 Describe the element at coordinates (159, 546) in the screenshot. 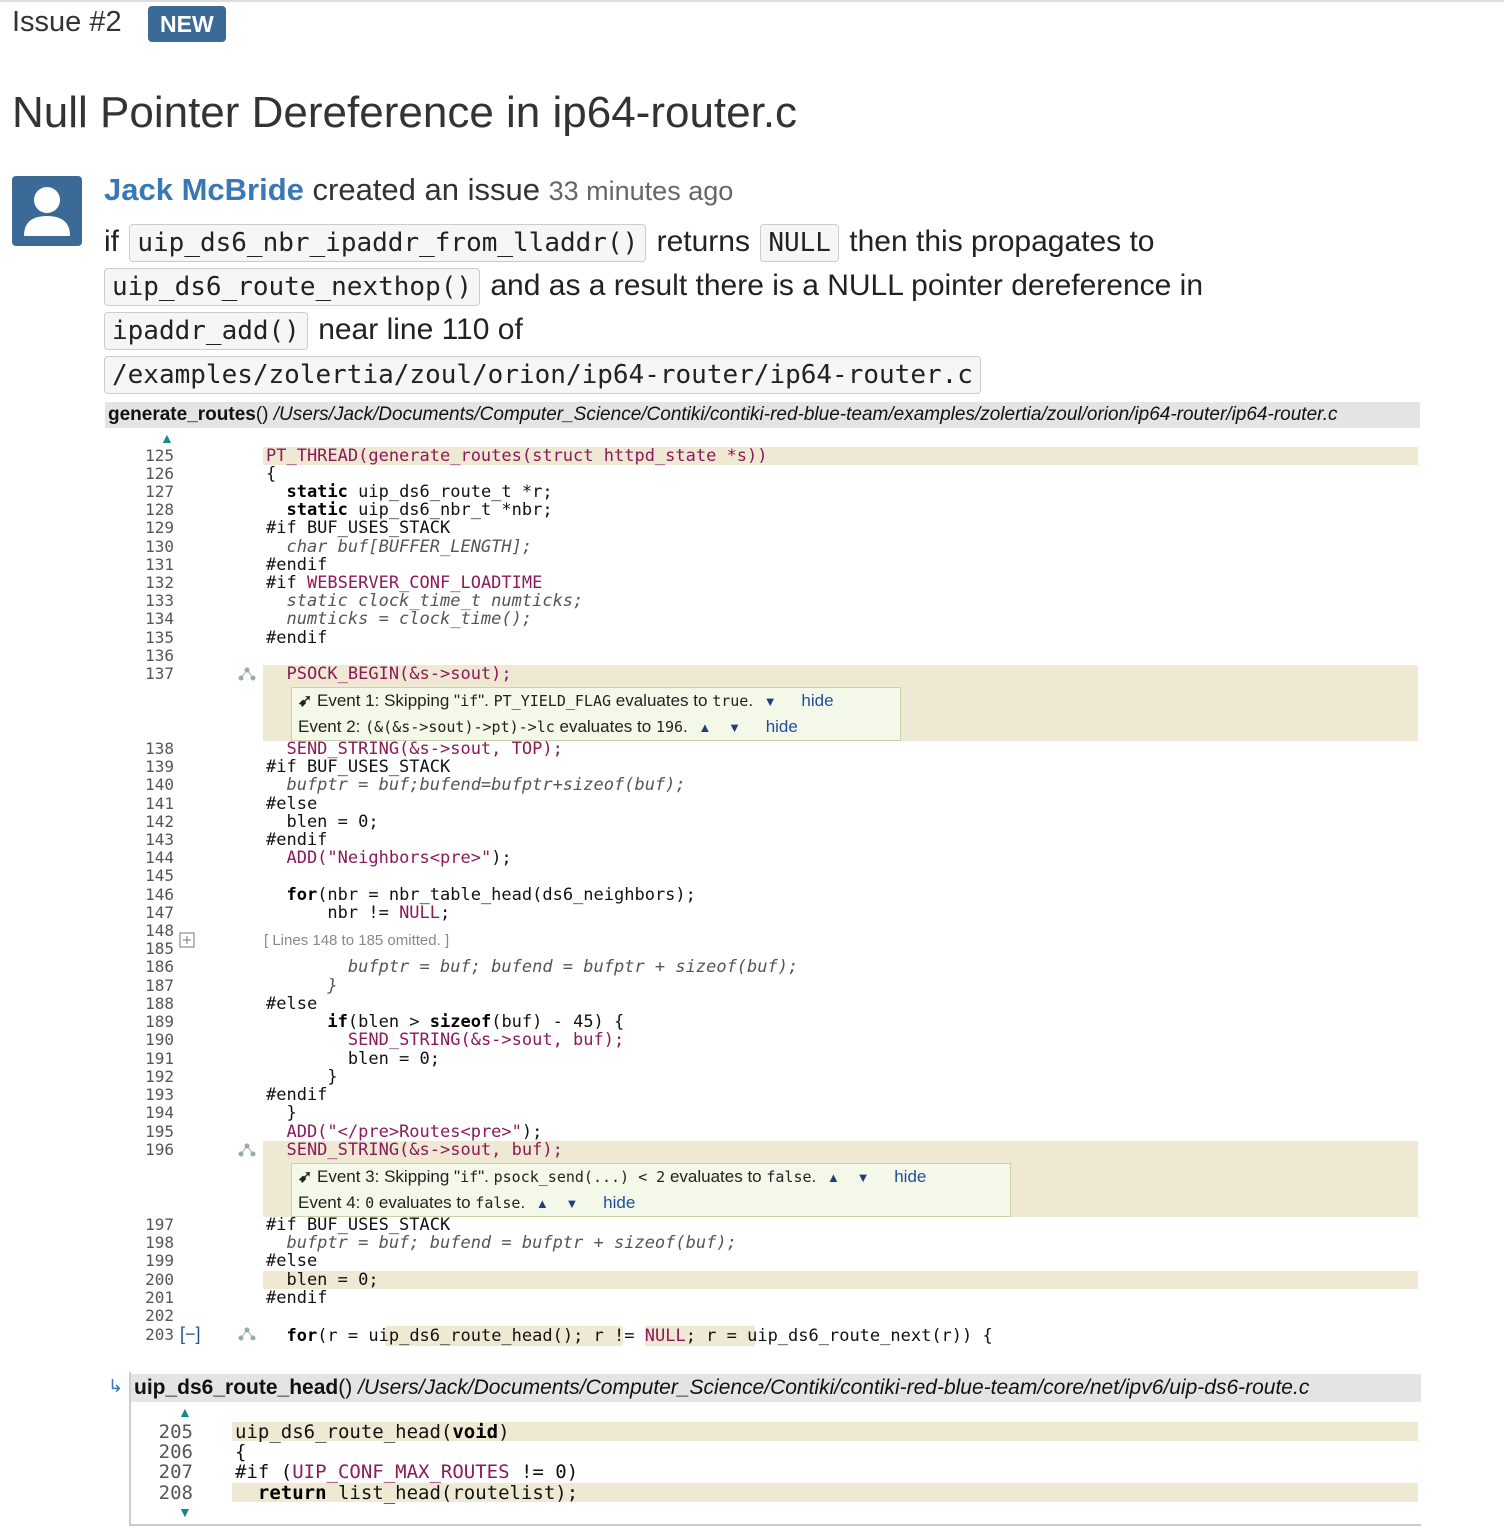

I see `line-number: 130` at that location.